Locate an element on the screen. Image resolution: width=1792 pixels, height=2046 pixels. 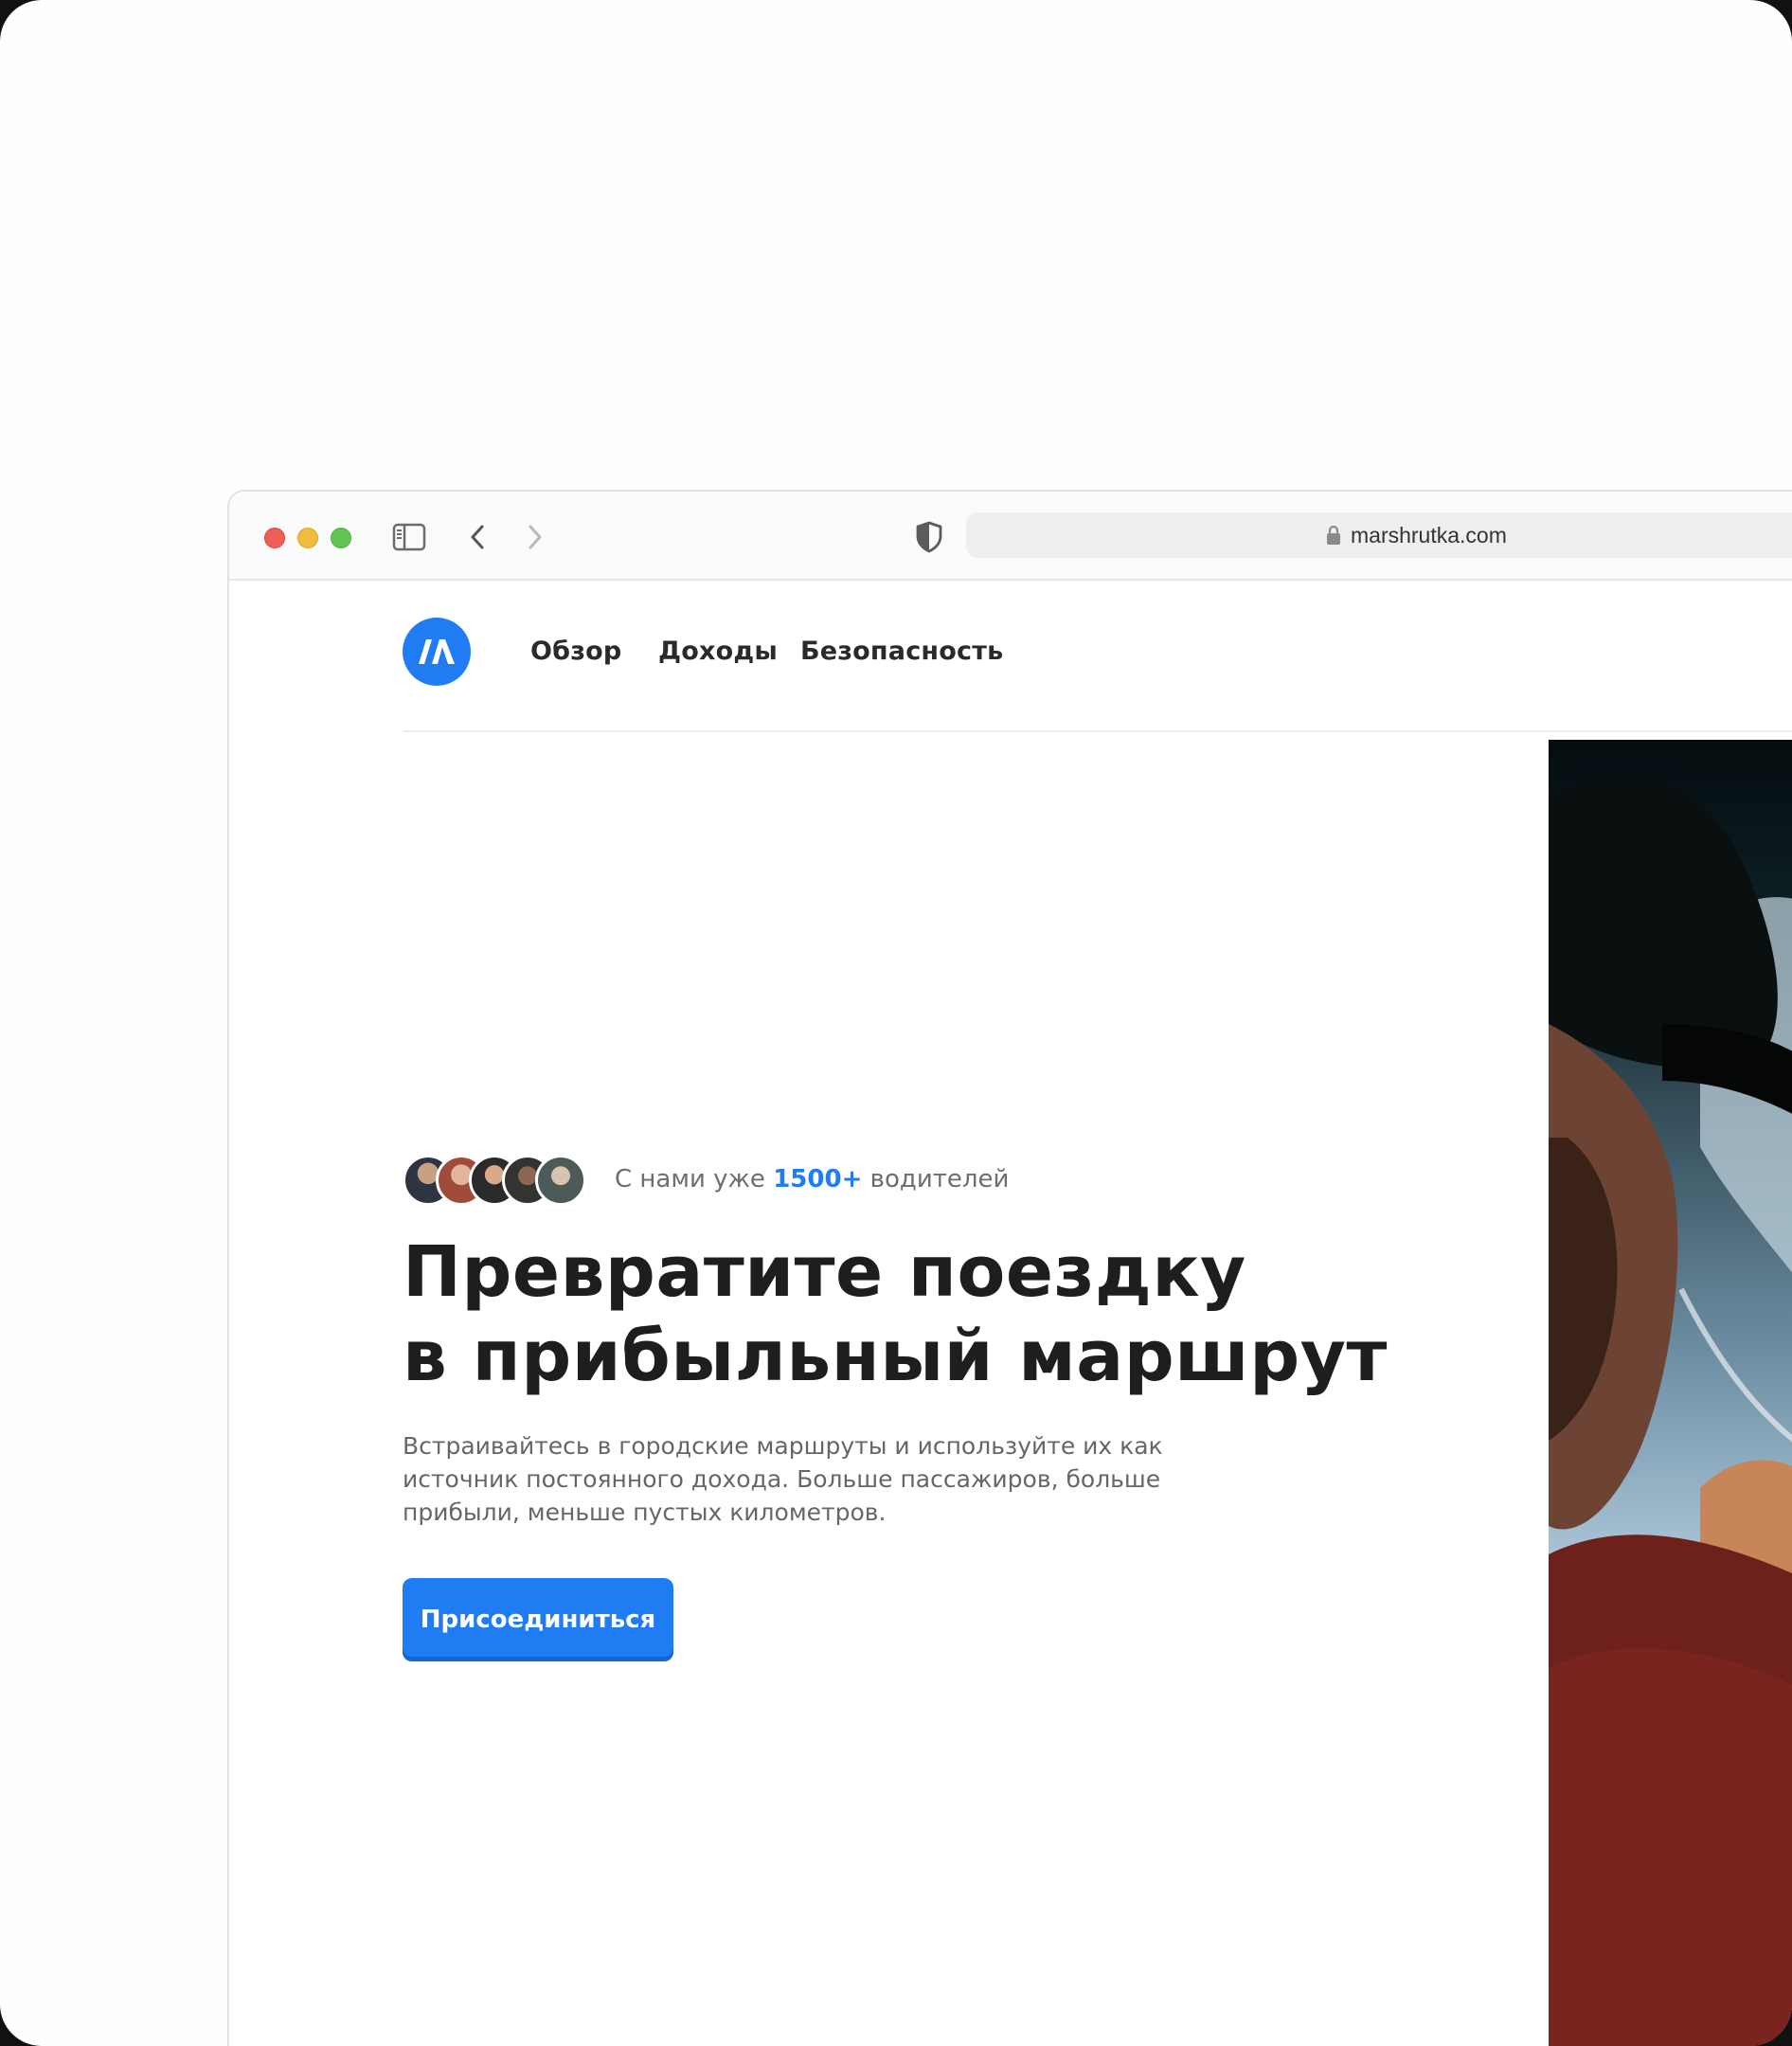
avatar is located at coordinates (560, 1180).